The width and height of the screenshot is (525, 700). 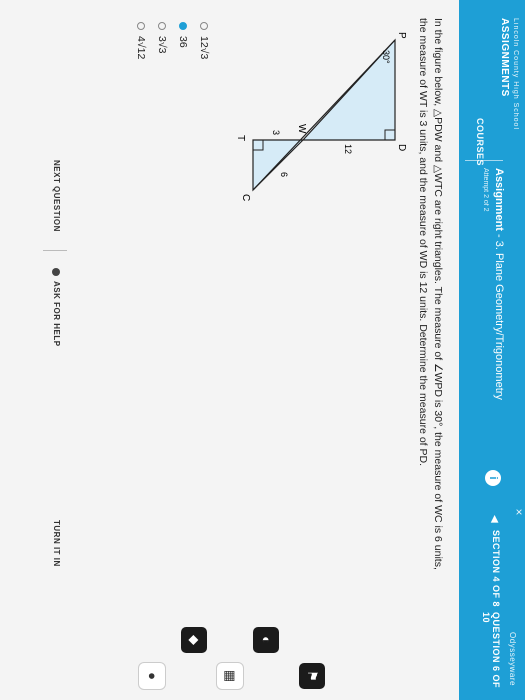 What do you see at coordinates (55, 250) in the screenshot?
I see `footer-divider` at bounding box center [55, 250].